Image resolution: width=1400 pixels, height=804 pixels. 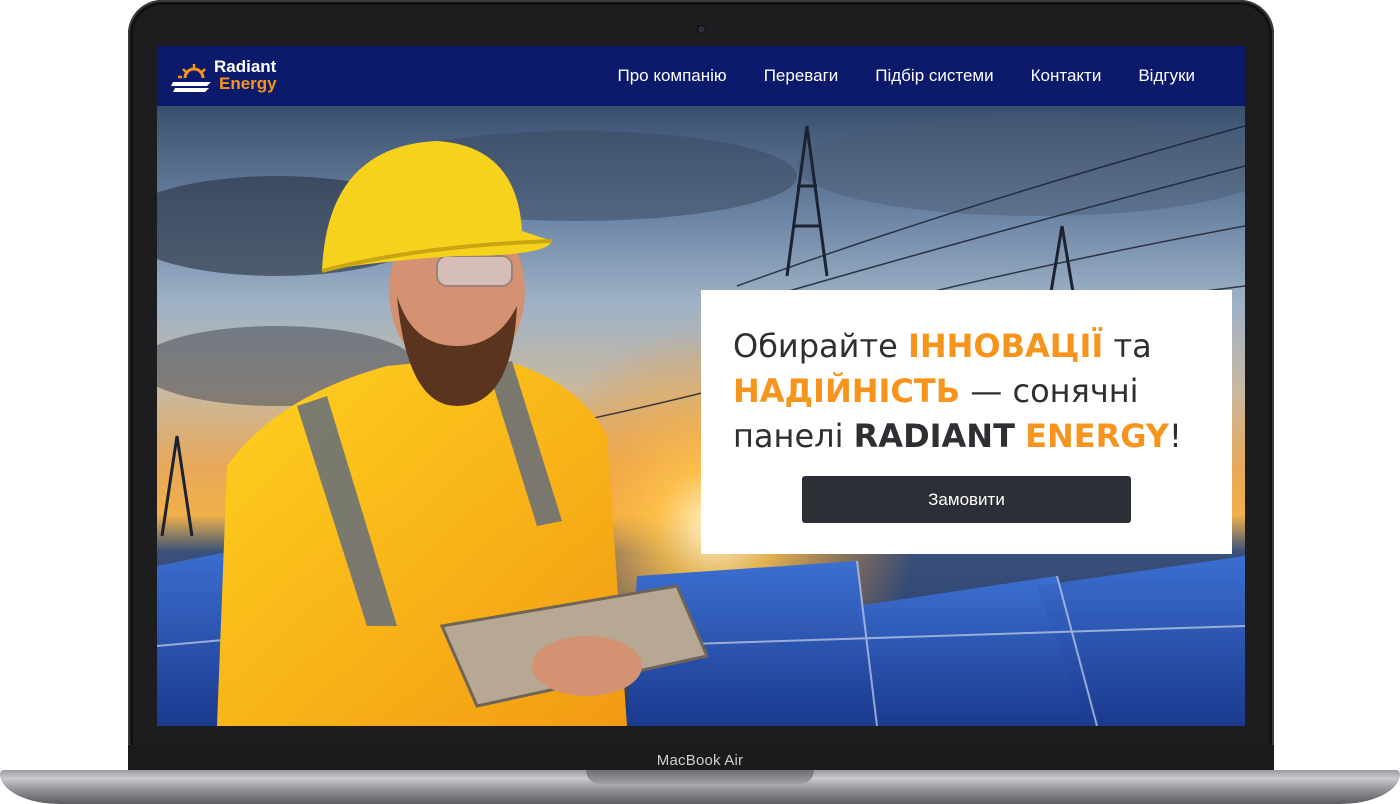 I want to click on headline-space, so click(x=1020, y=436).